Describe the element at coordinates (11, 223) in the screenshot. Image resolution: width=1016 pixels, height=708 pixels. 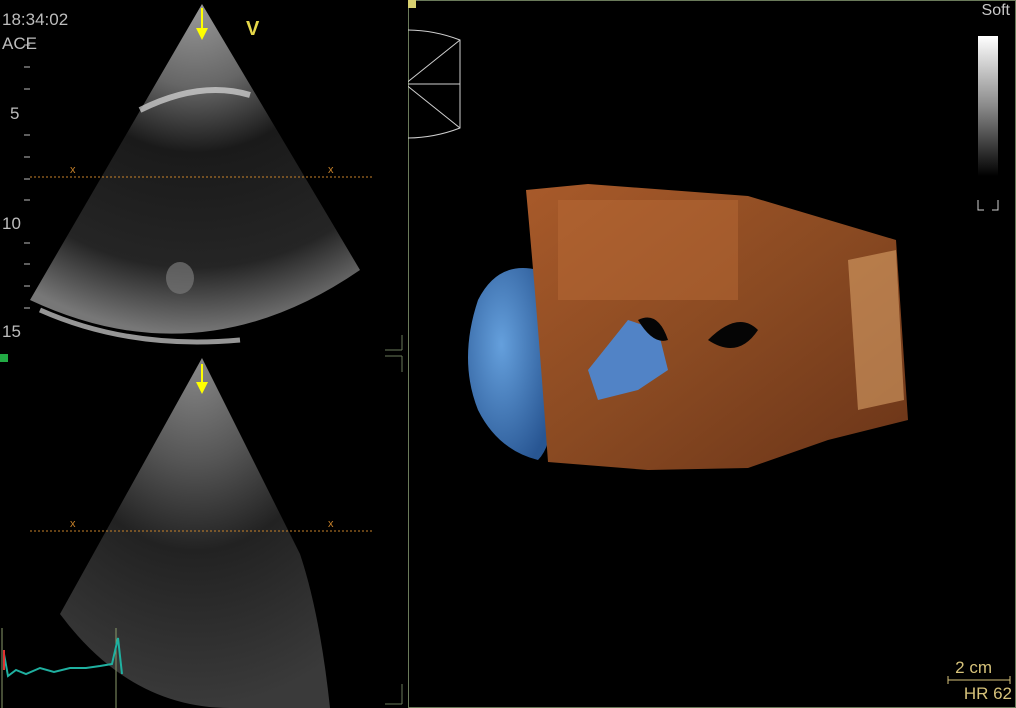
I see `depth-label-10: 10` at that location.